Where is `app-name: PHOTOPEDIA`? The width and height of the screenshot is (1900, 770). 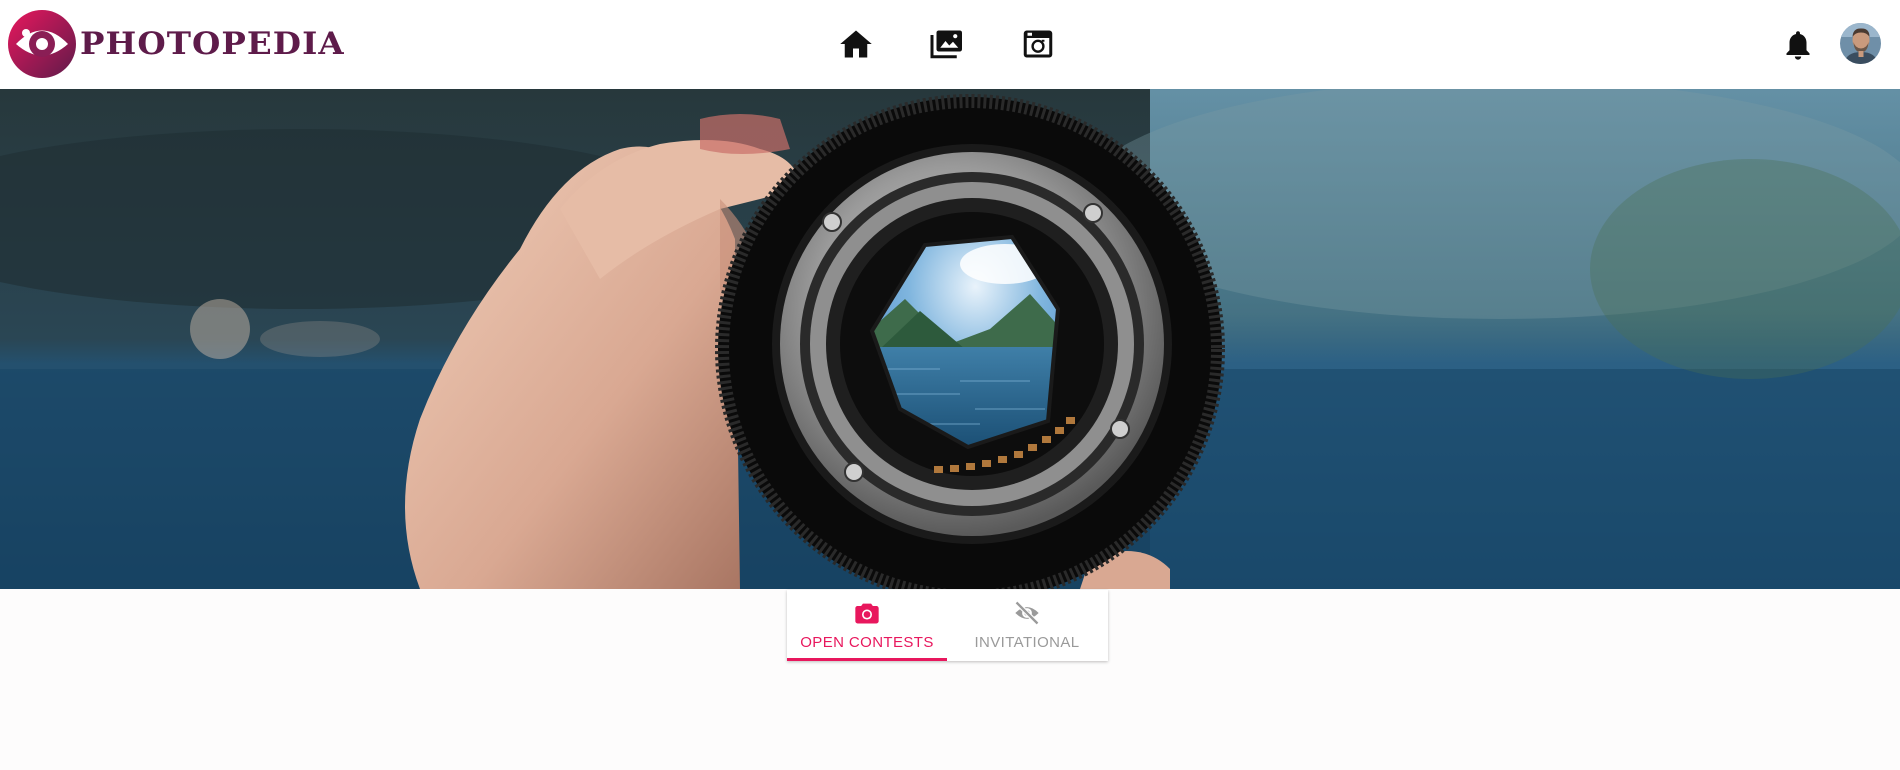 app-name: PHOTOPEDIA is located at coordinates (212, 44).